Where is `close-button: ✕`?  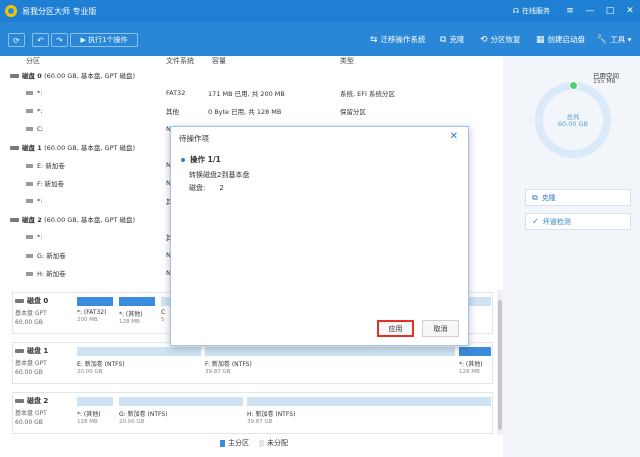
close-button: ✕ is located at coordinates (630, 11).